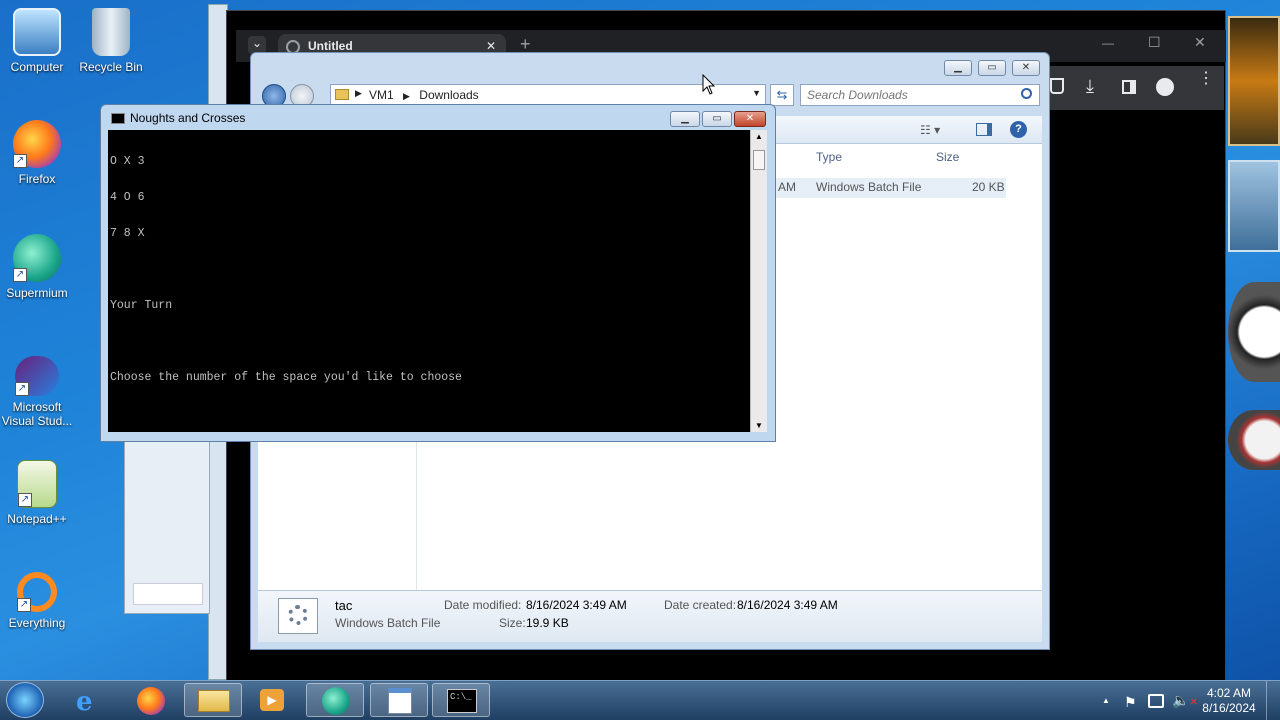 This screenshot has height=720, width=1280. I want to click on scroll-up-icon: ▲, so click(759, 136).